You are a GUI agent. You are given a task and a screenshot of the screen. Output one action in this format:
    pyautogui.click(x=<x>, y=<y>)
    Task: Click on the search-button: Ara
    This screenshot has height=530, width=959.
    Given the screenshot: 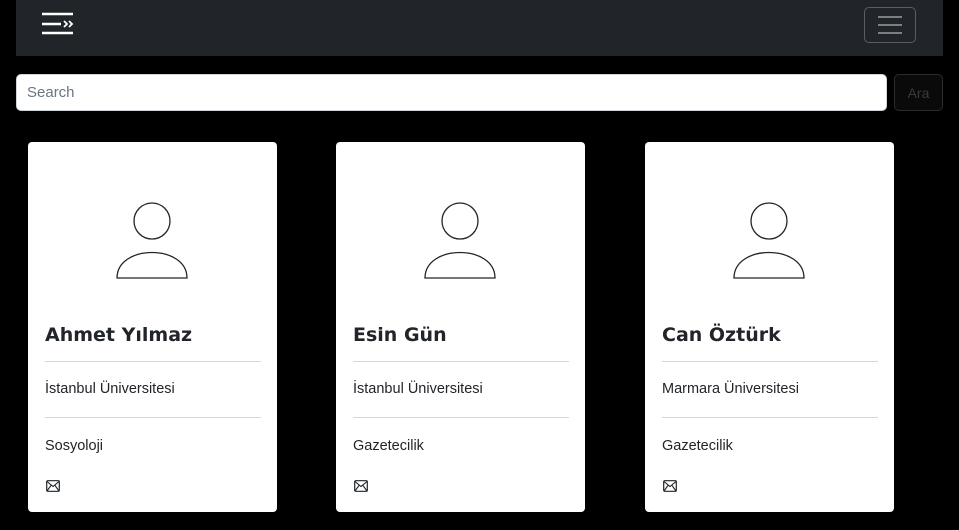 What is the action you would take?
    pyautogui.click(x=918, y=92)
    